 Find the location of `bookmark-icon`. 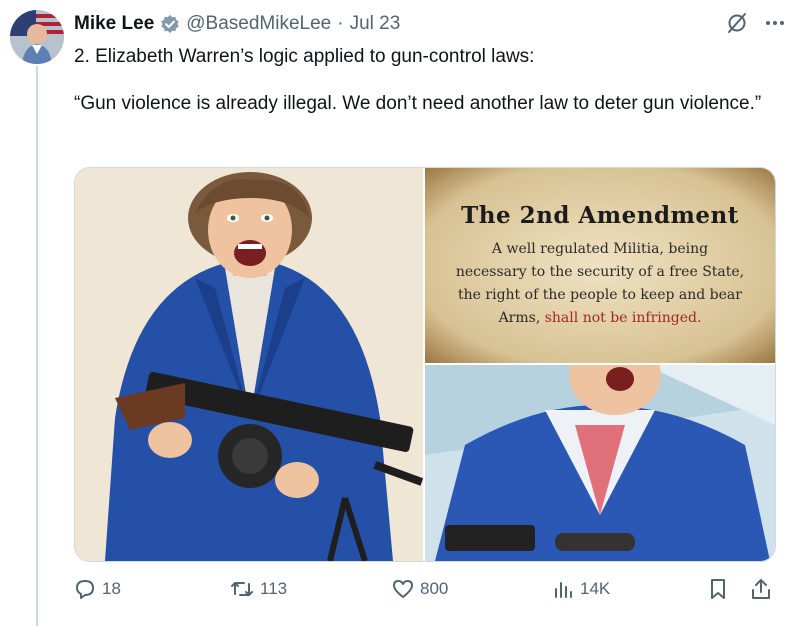

bookmark-icon is located at coordinates (718, 589).